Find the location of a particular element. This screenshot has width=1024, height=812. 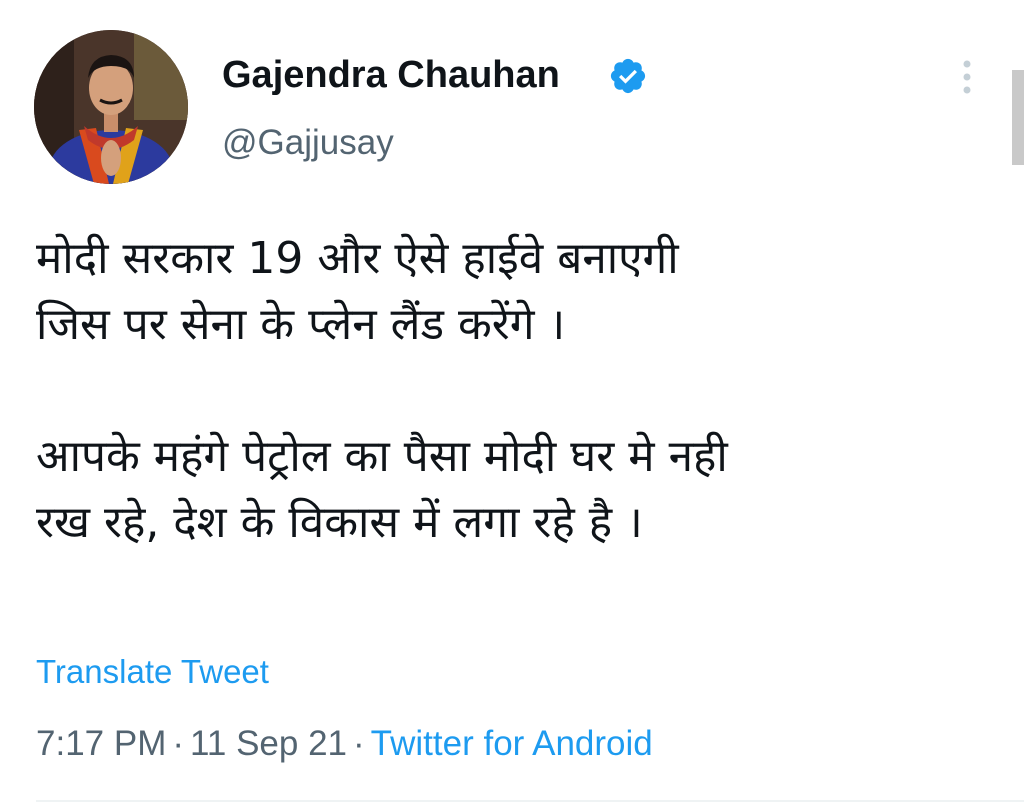

author-handle: @Gajjusay is located at coordinates (308, 143).